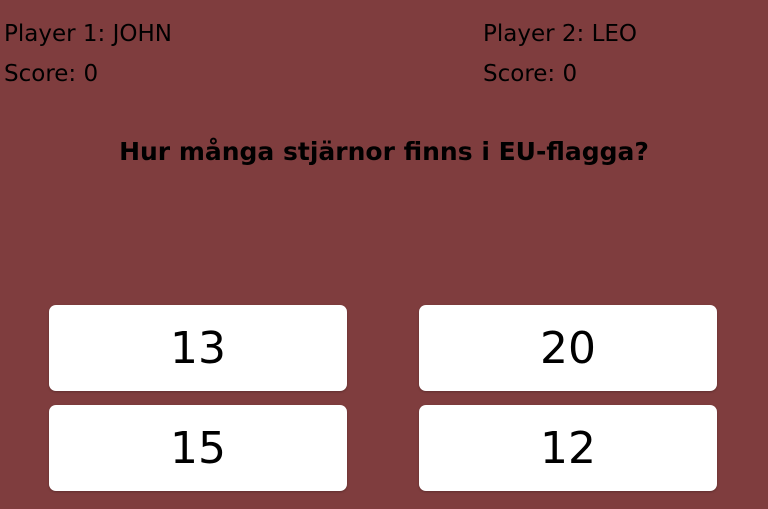 The width and height of the screenshot is (768, 509). I want to click on answer-label: 13, so click(198, 348).